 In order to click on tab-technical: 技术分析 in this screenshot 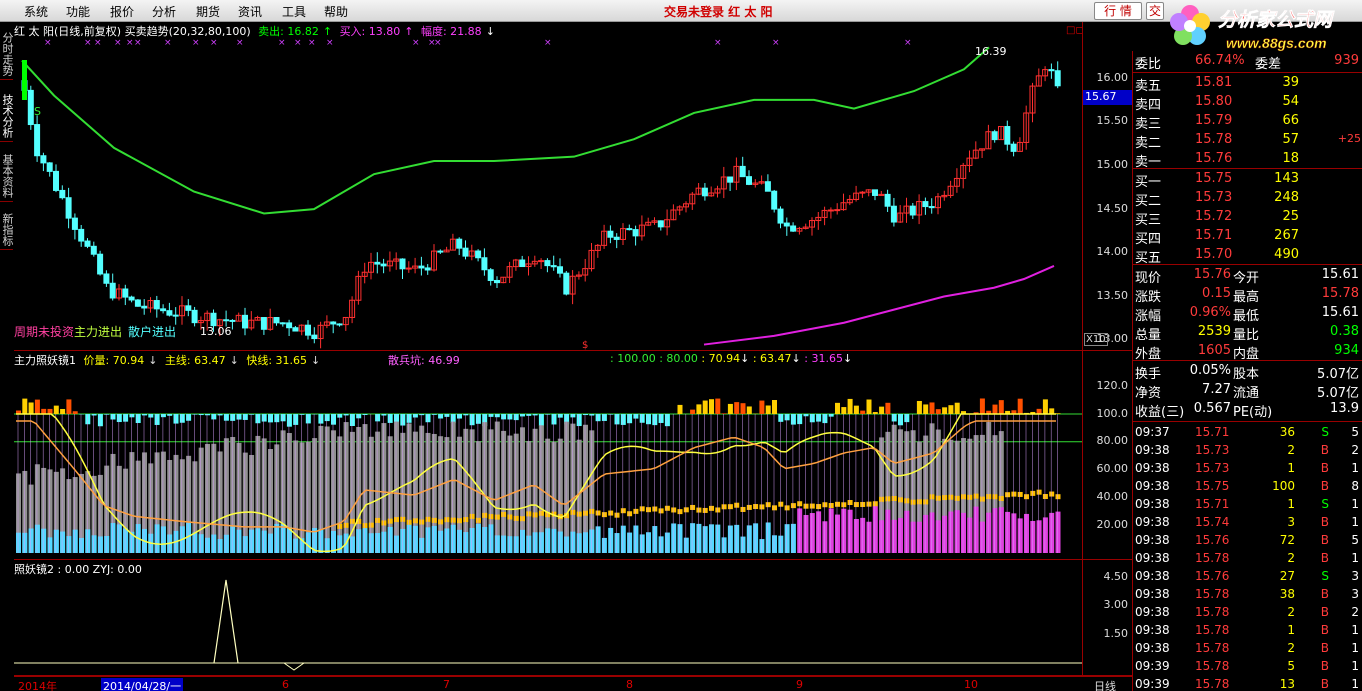, I will do `click(7, 116)`.